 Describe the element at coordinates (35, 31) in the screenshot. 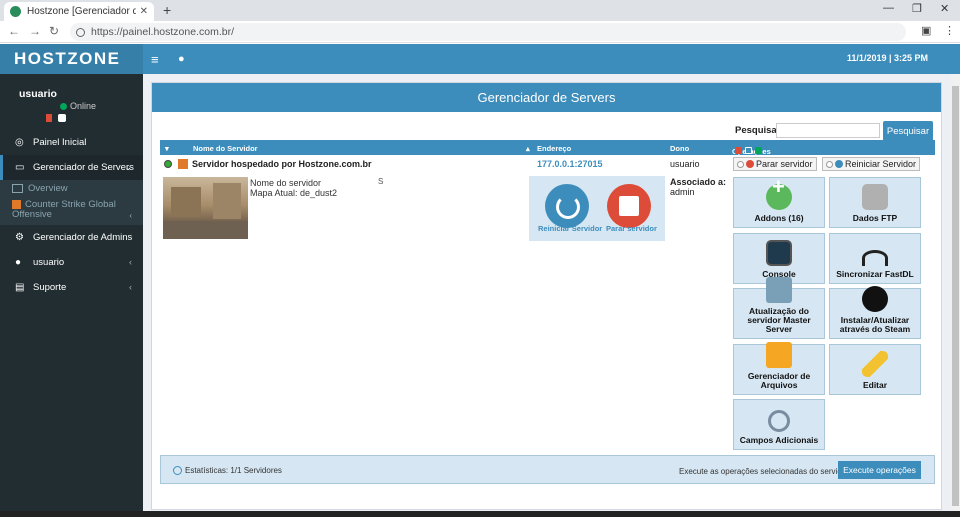

I see `forward-icon: →` at that location.